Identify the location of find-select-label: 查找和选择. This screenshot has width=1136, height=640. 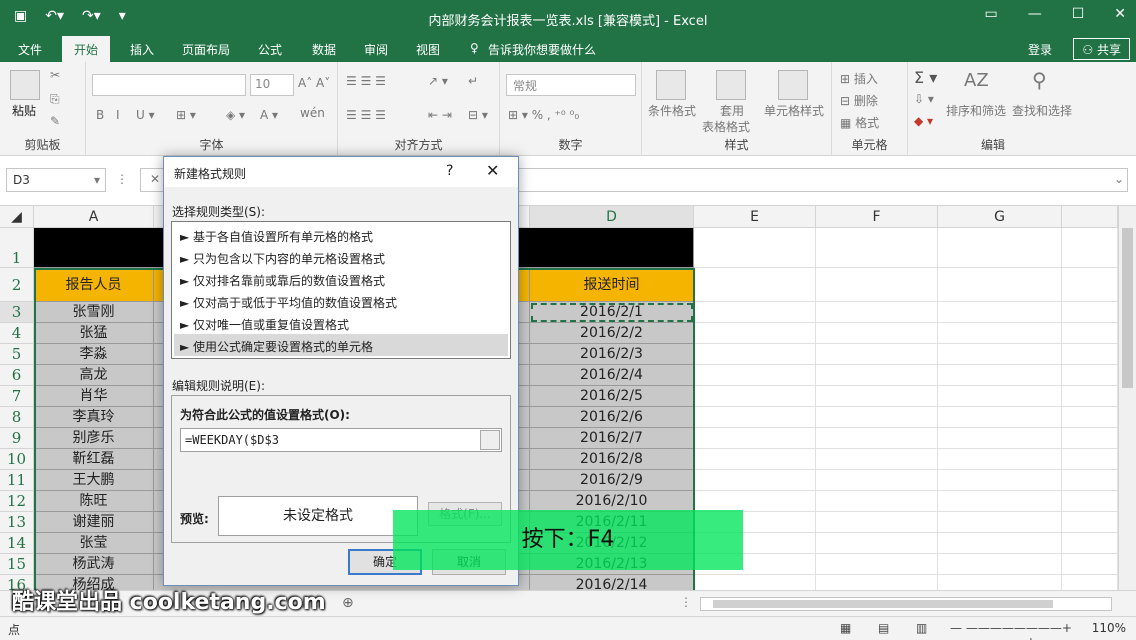
(1042, 110).